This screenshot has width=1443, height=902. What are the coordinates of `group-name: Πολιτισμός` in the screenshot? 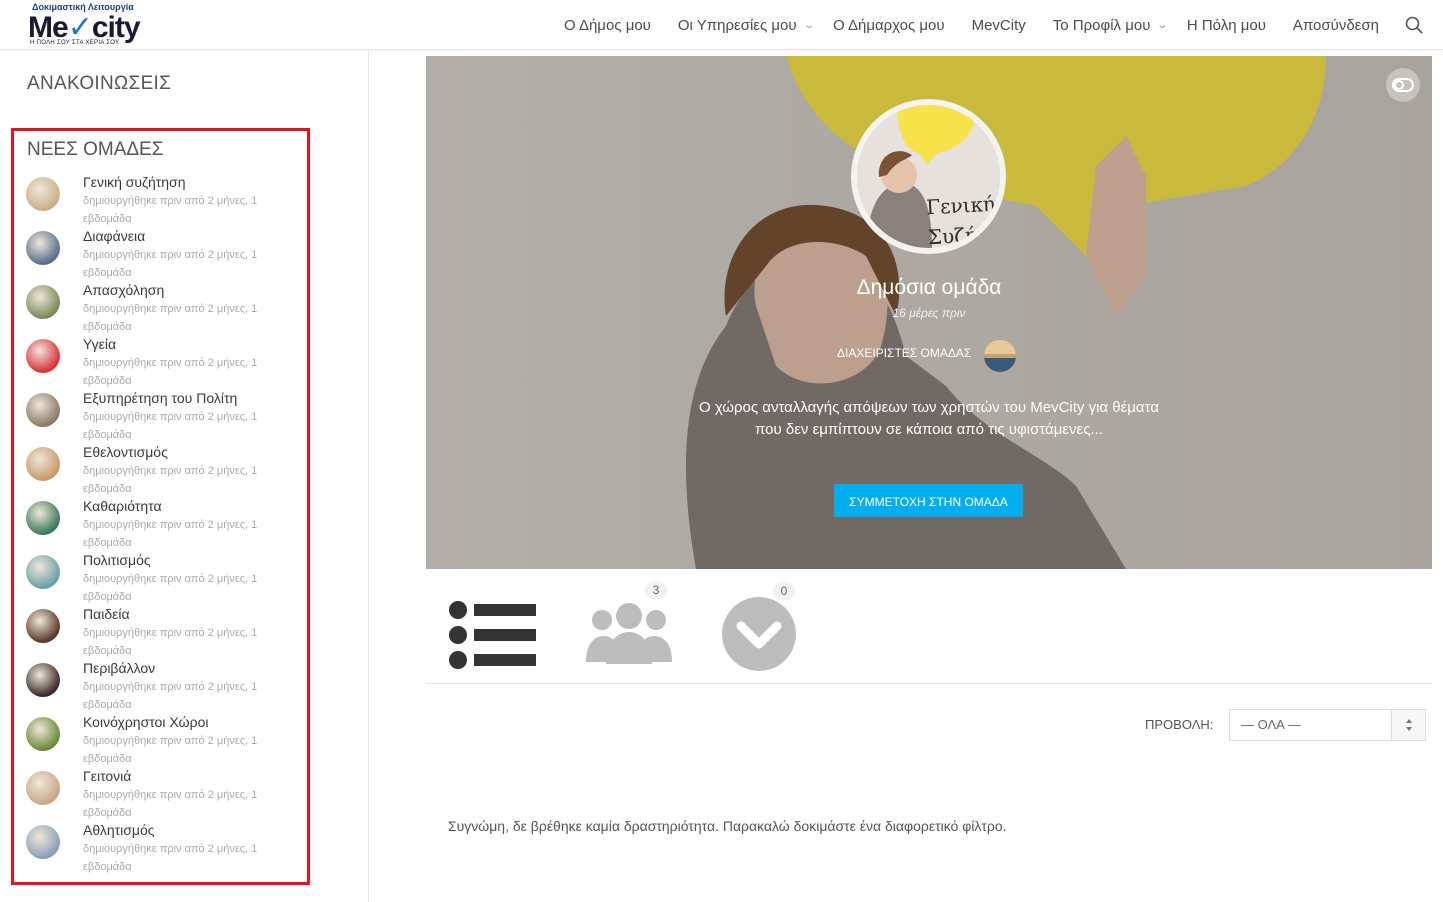 It's located at (117, 560).